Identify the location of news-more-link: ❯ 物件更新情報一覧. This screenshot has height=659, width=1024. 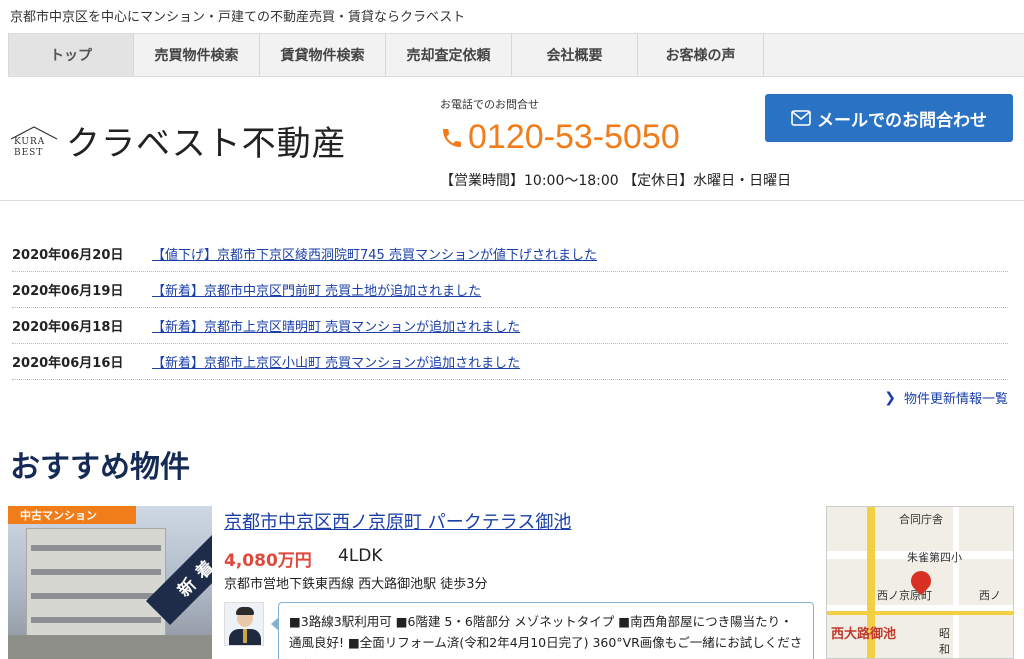
(946, 398).